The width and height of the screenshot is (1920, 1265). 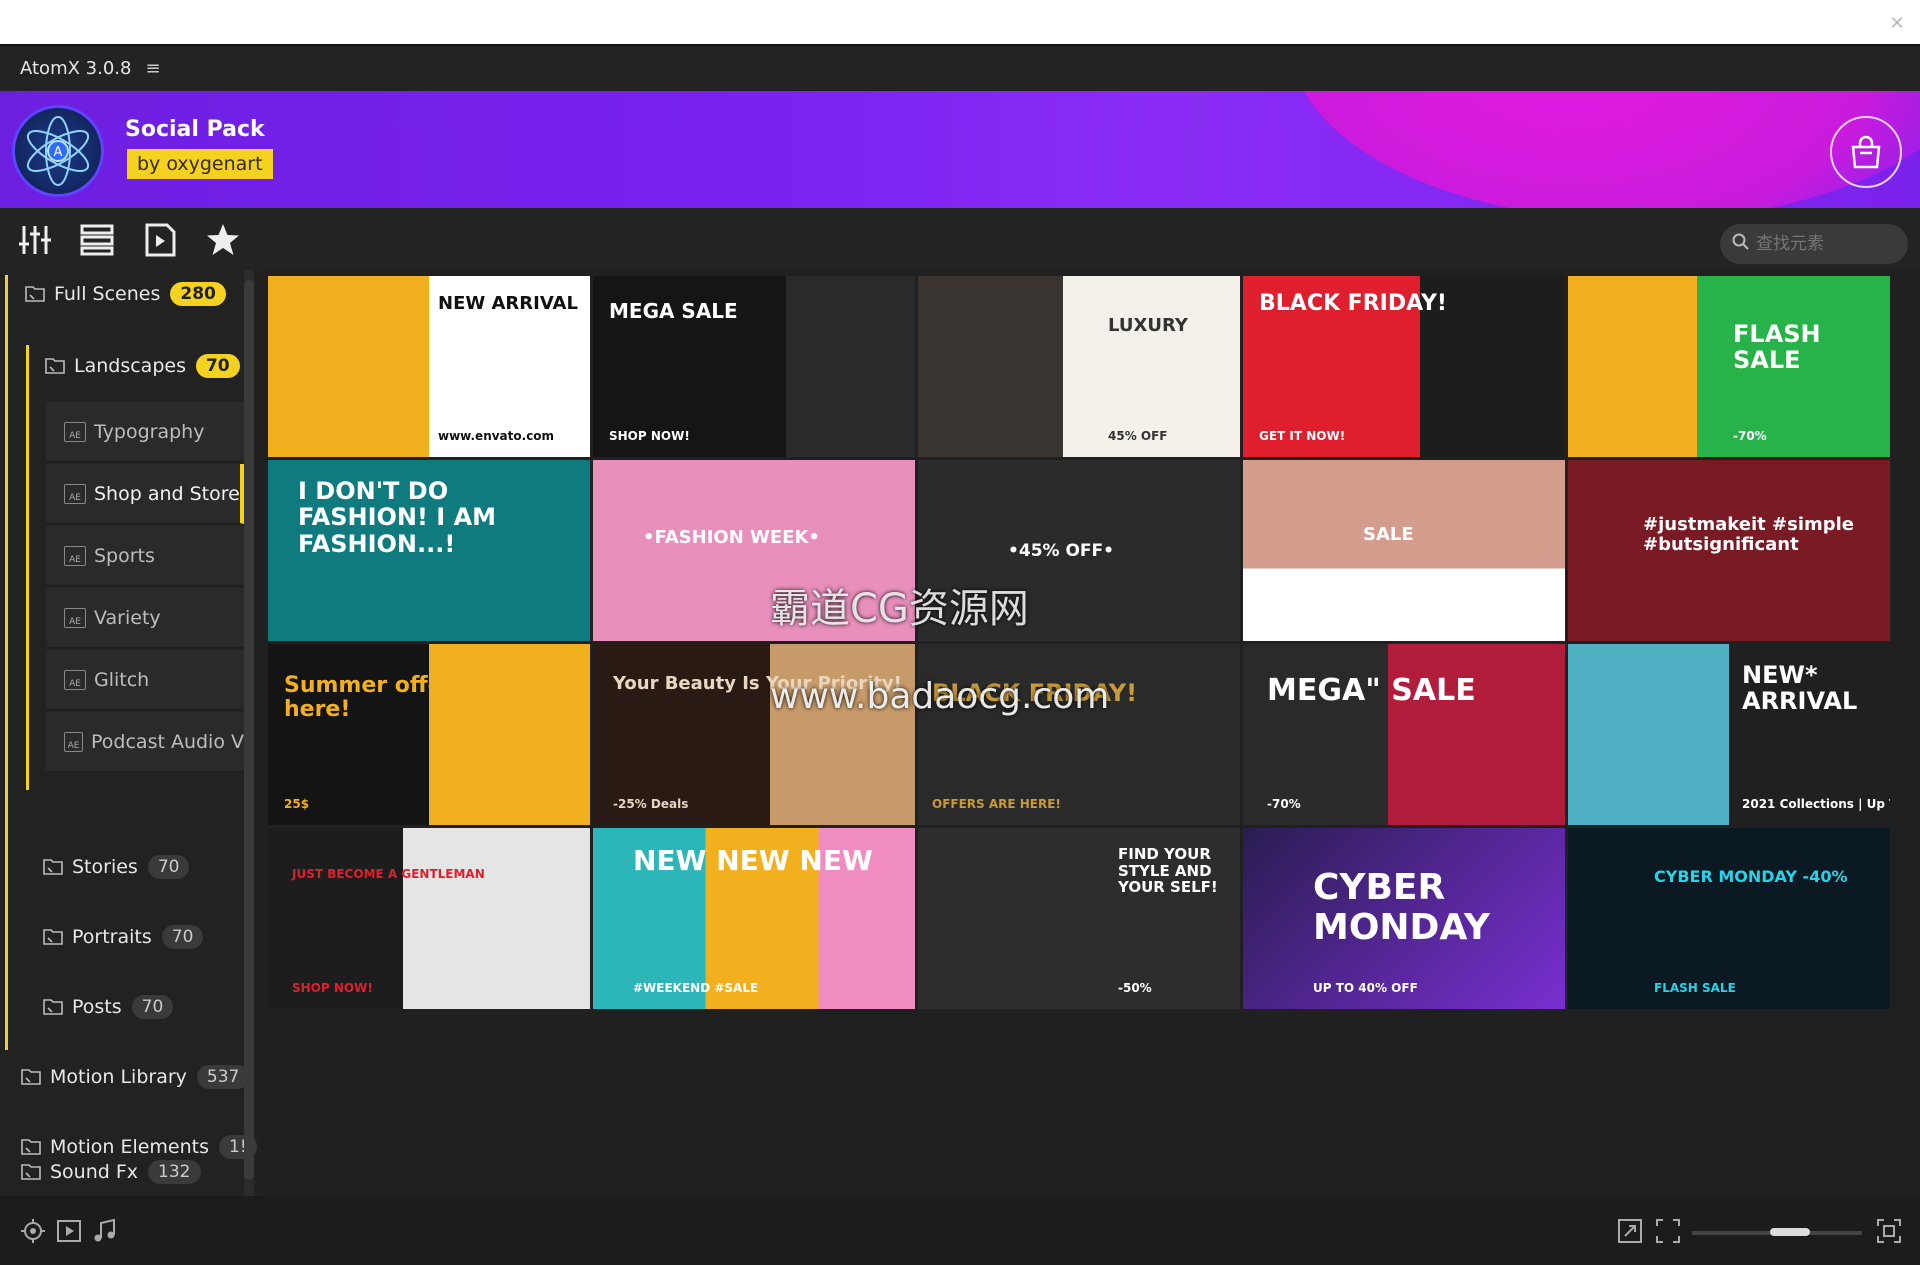 I want to click on toolbar, so click(x=960, y=239).